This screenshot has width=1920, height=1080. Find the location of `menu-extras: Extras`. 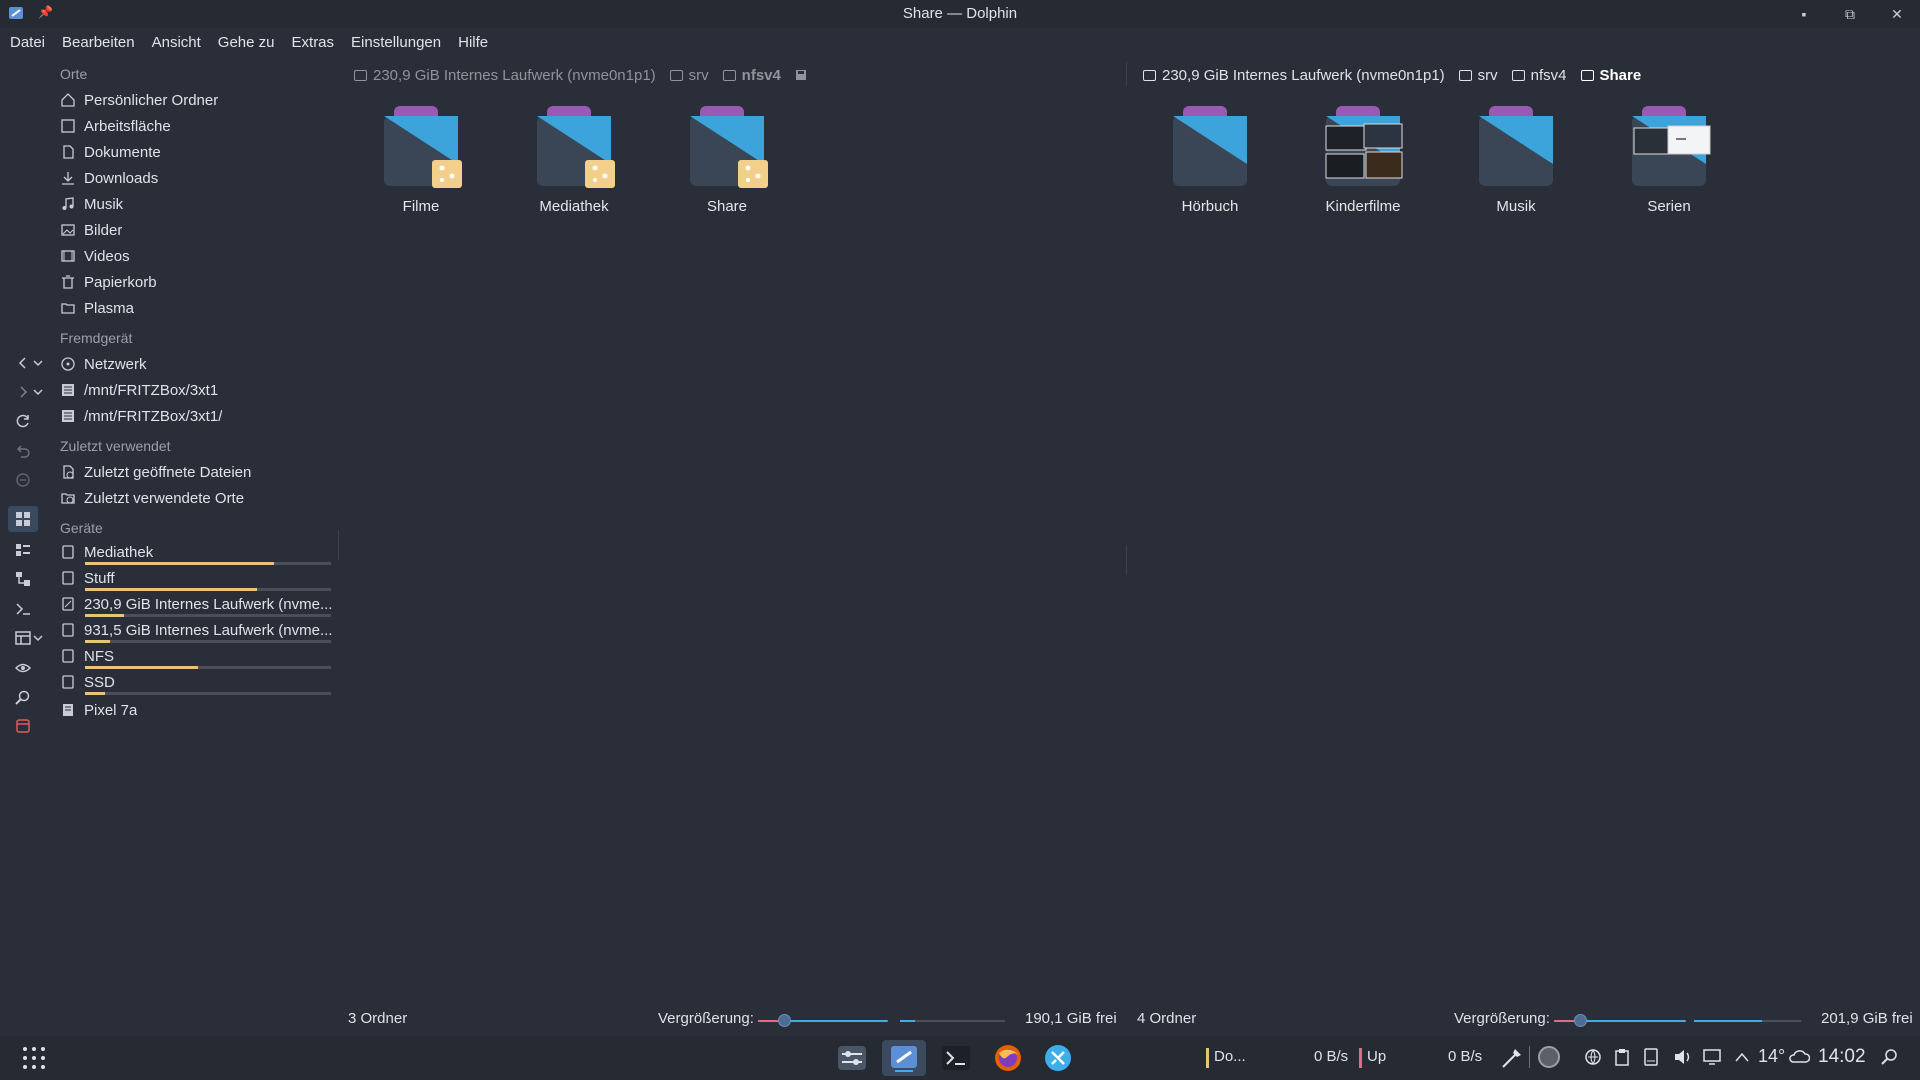

menu-extras: Extras is located at coordinates (308, 42).